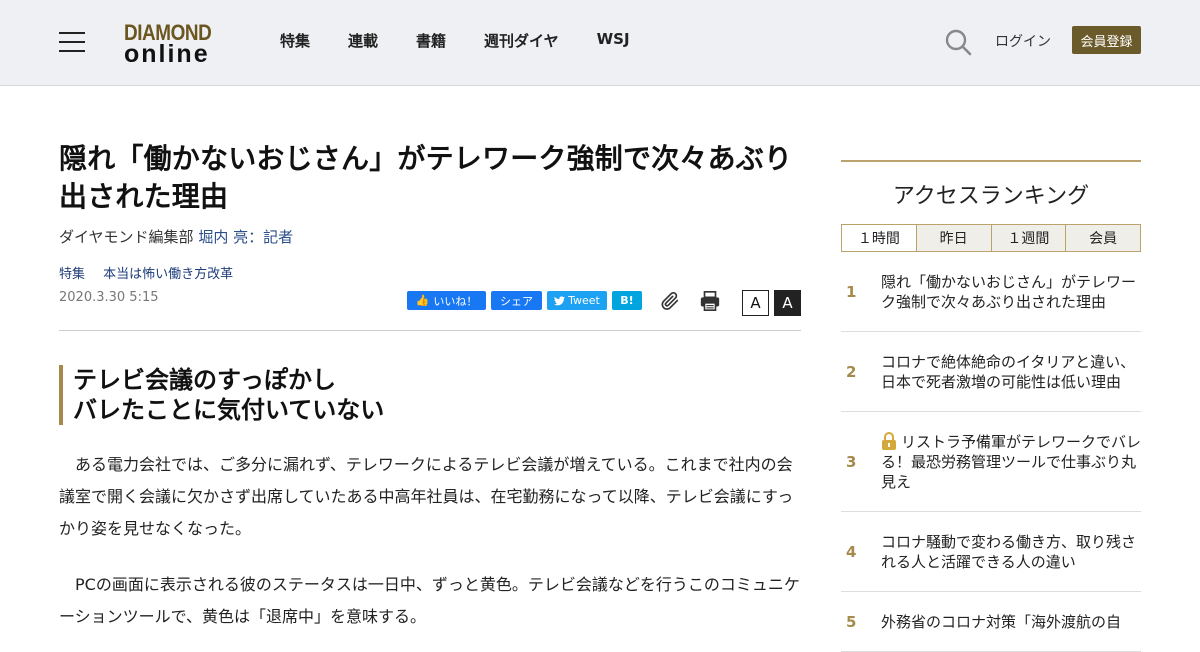  Describe the element at coordinates (710, 301) in the screenshot. I see `print-icon` at that location.